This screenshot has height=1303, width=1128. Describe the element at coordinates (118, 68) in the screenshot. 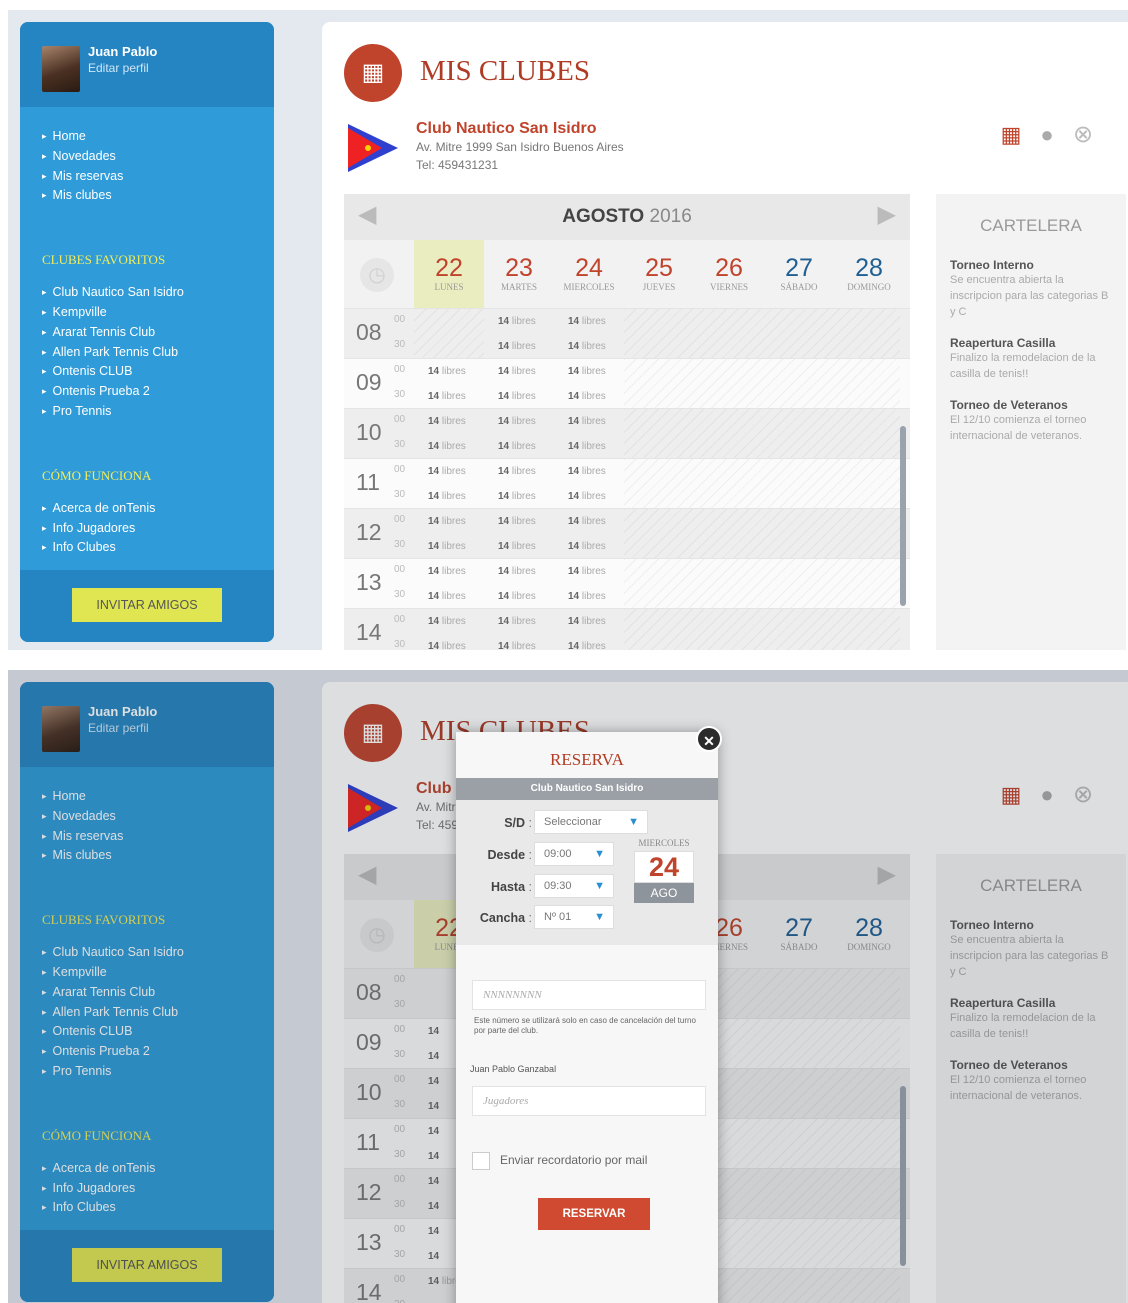

I see `edit-profile-link: Editar perfil` at that location.